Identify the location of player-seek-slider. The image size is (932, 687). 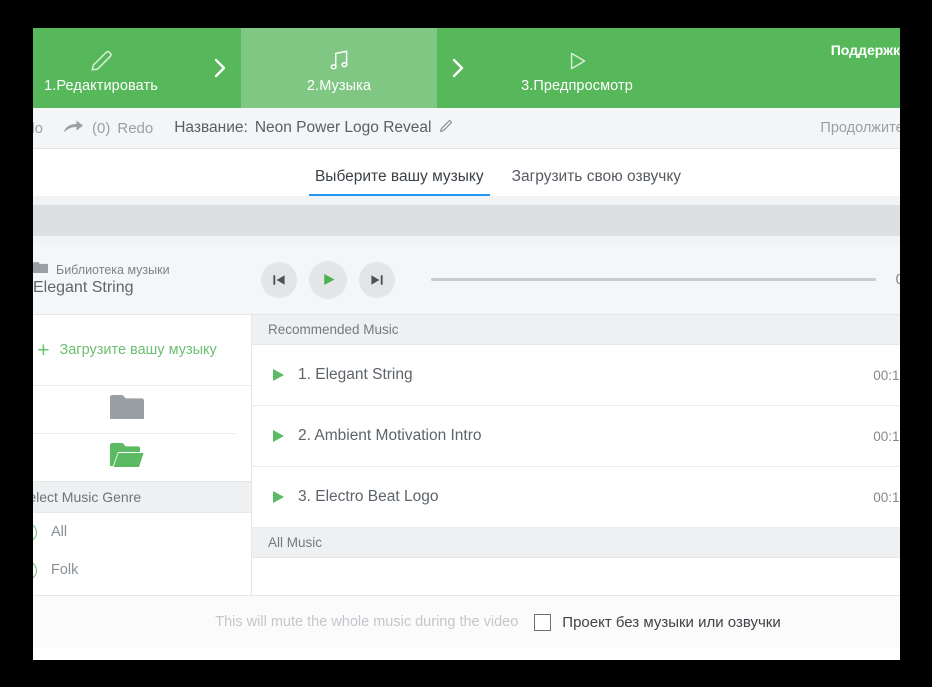
(653, 279).